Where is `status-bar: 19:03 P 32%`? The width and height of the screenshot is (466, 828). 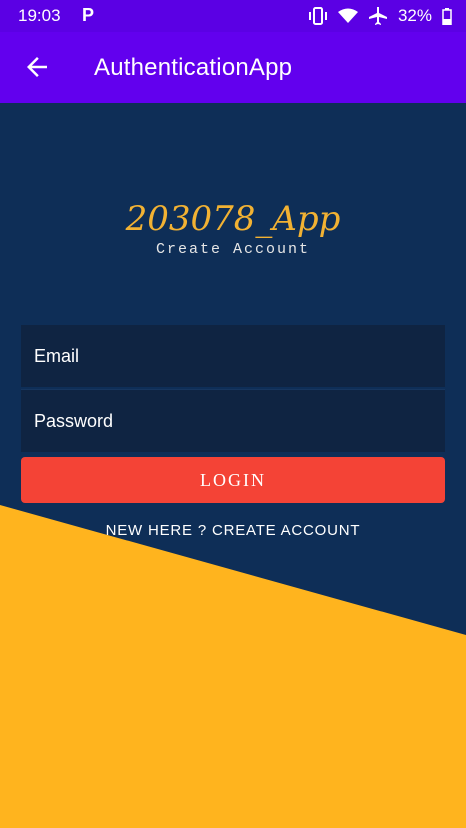
status-bar: 19:03 P 32% is located at coordinates (233, 16).